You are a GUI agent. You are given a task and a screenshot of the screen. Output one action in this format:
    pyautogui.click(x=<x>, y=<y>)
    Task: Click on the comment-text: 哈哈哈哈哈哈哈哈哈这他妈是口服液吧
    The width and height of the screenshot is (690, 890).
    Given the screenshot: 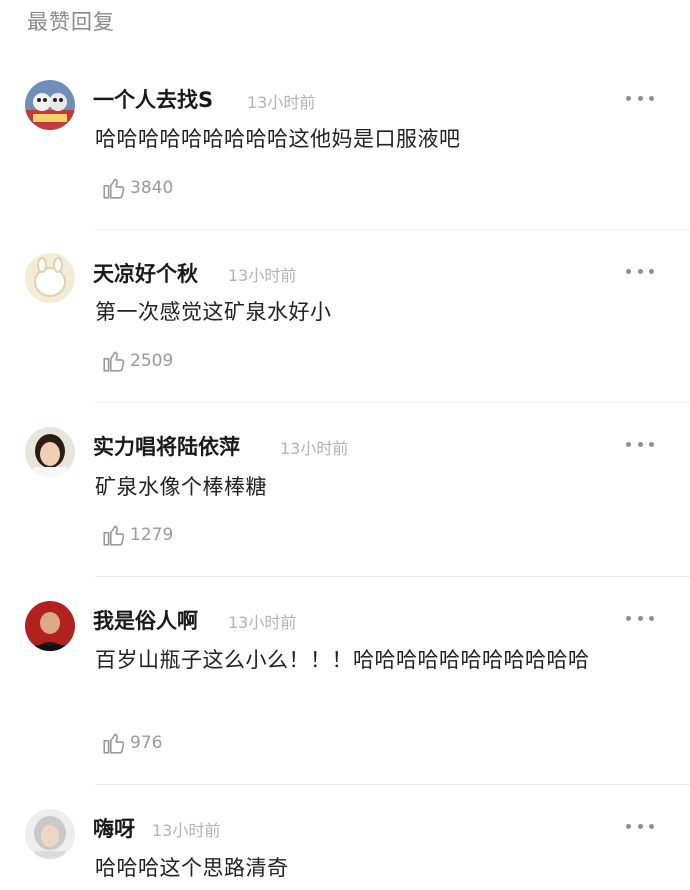 What is the action you would take?
    pyautogui.click(x=278, y=139)
    